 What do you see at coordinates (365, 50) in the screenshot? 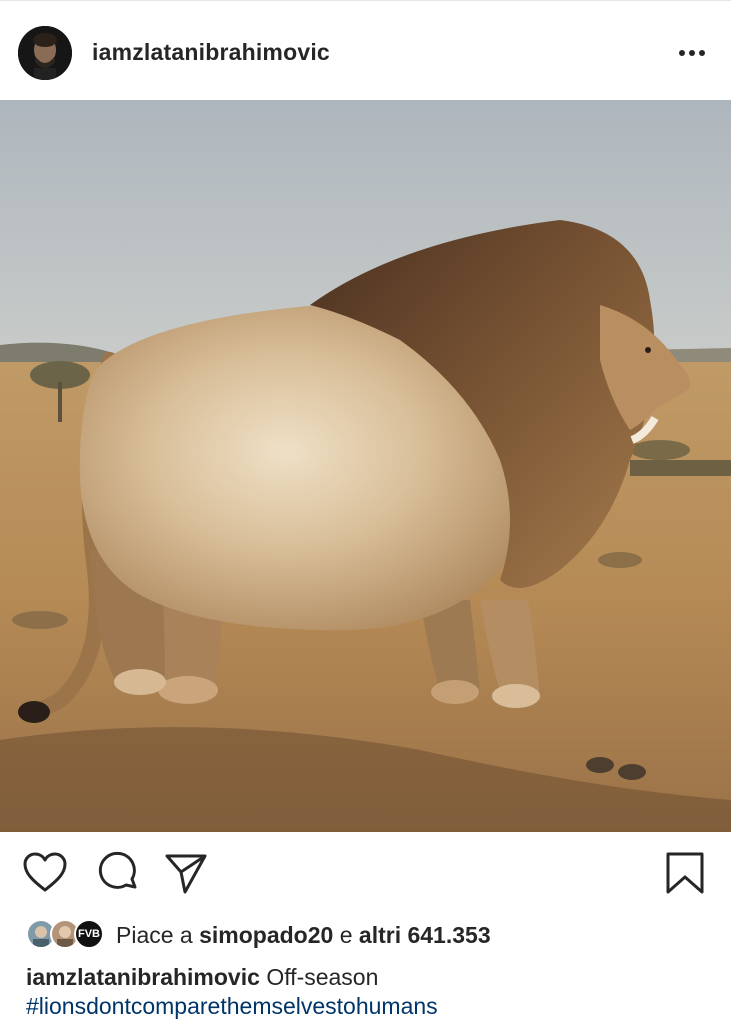
I see `post-header: iamzlatanibrahimovic` at bounding box center [365, 50].